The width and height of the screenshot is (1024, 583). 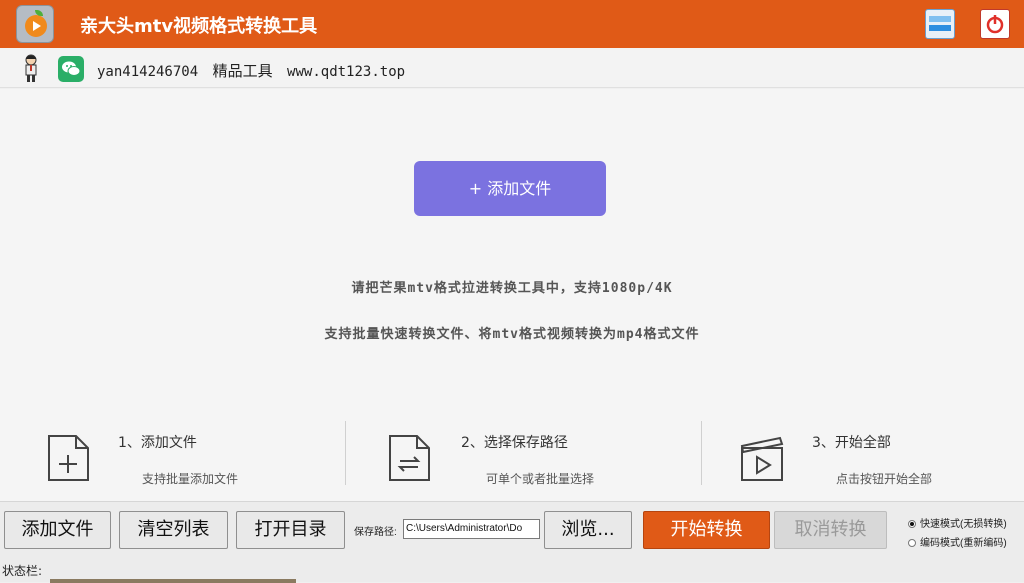 I want to click on mode-fast-label: 快速模式(无损转换), so click(x=963, y=524).